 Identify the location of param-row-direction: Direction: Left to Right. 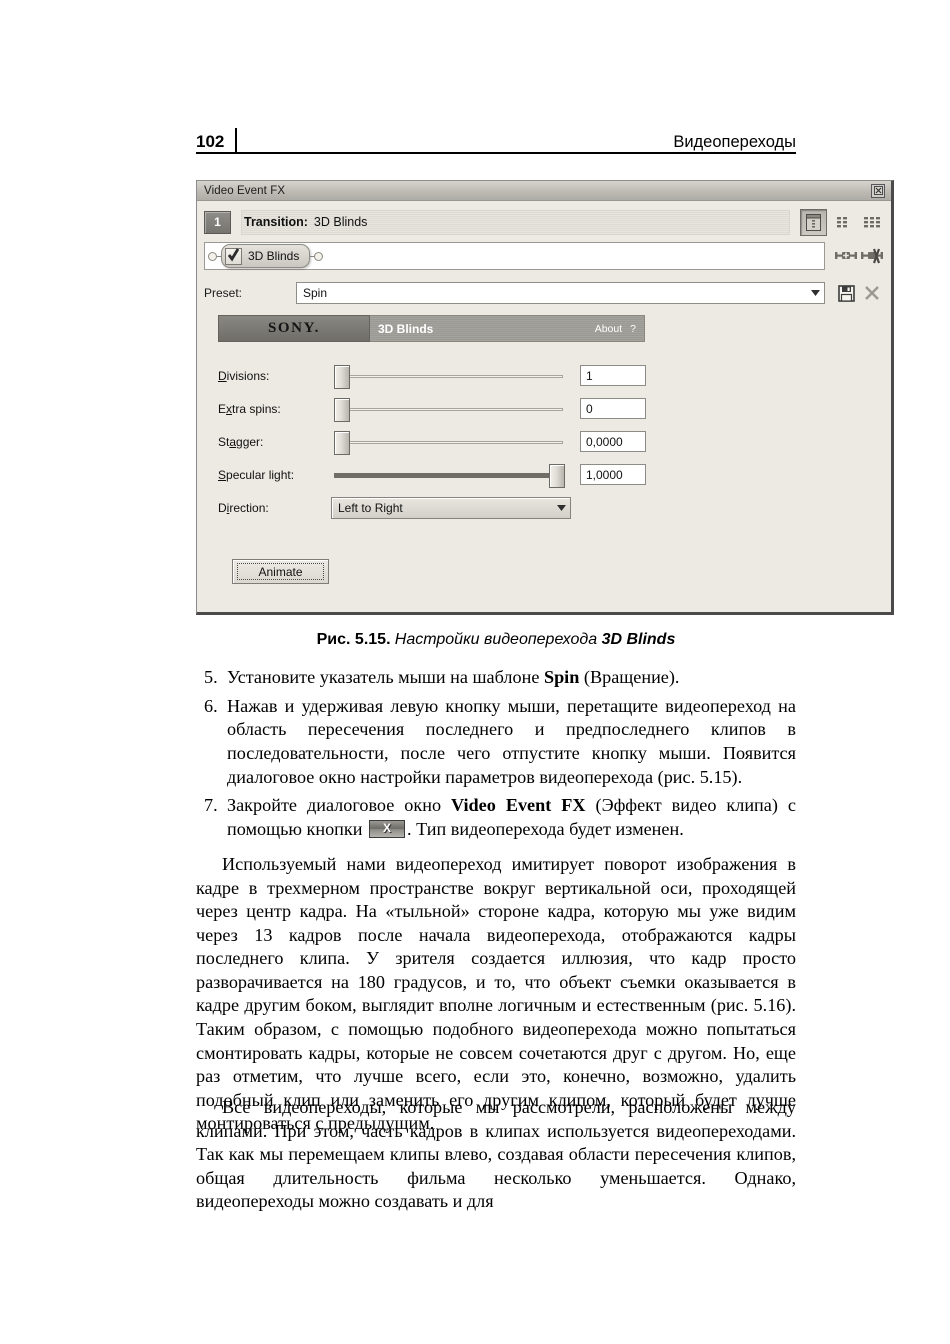
(544, 507).